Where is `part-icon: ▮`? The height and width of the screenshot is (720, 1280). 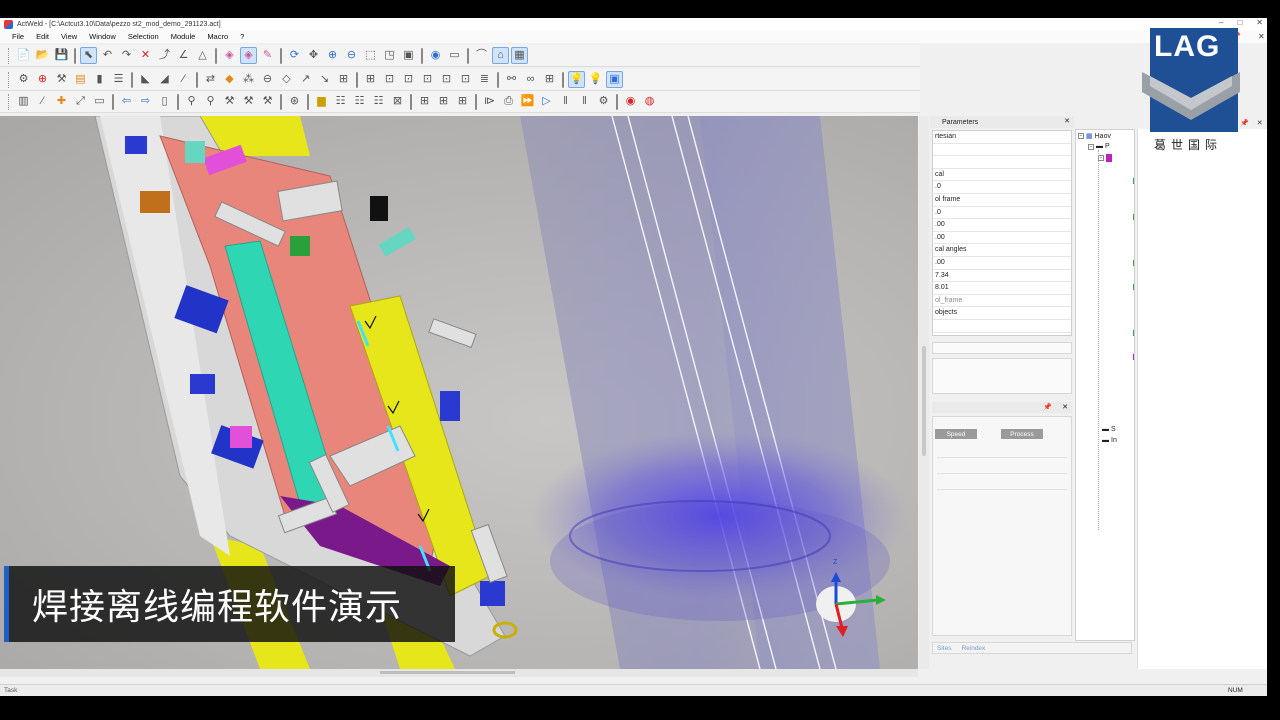 part-icon: ▮ is located at coordinates (99, 79).